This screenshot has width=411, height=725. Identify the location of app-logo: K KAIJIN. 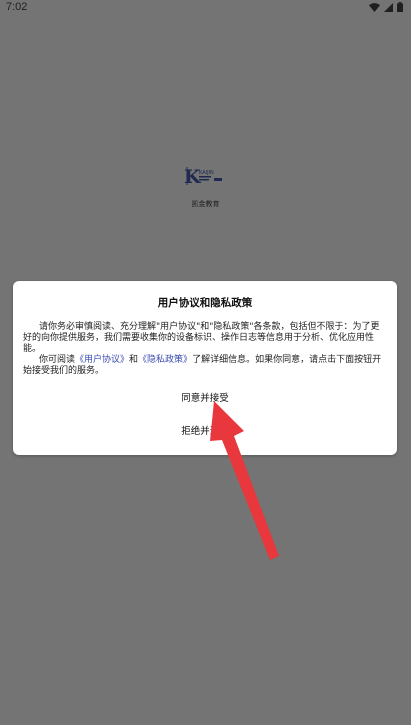
(206, 177).